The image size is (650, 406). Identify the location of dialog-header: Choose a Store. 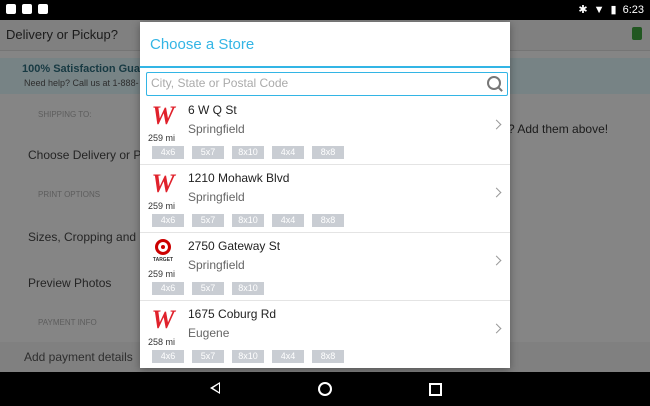
(325, 45).